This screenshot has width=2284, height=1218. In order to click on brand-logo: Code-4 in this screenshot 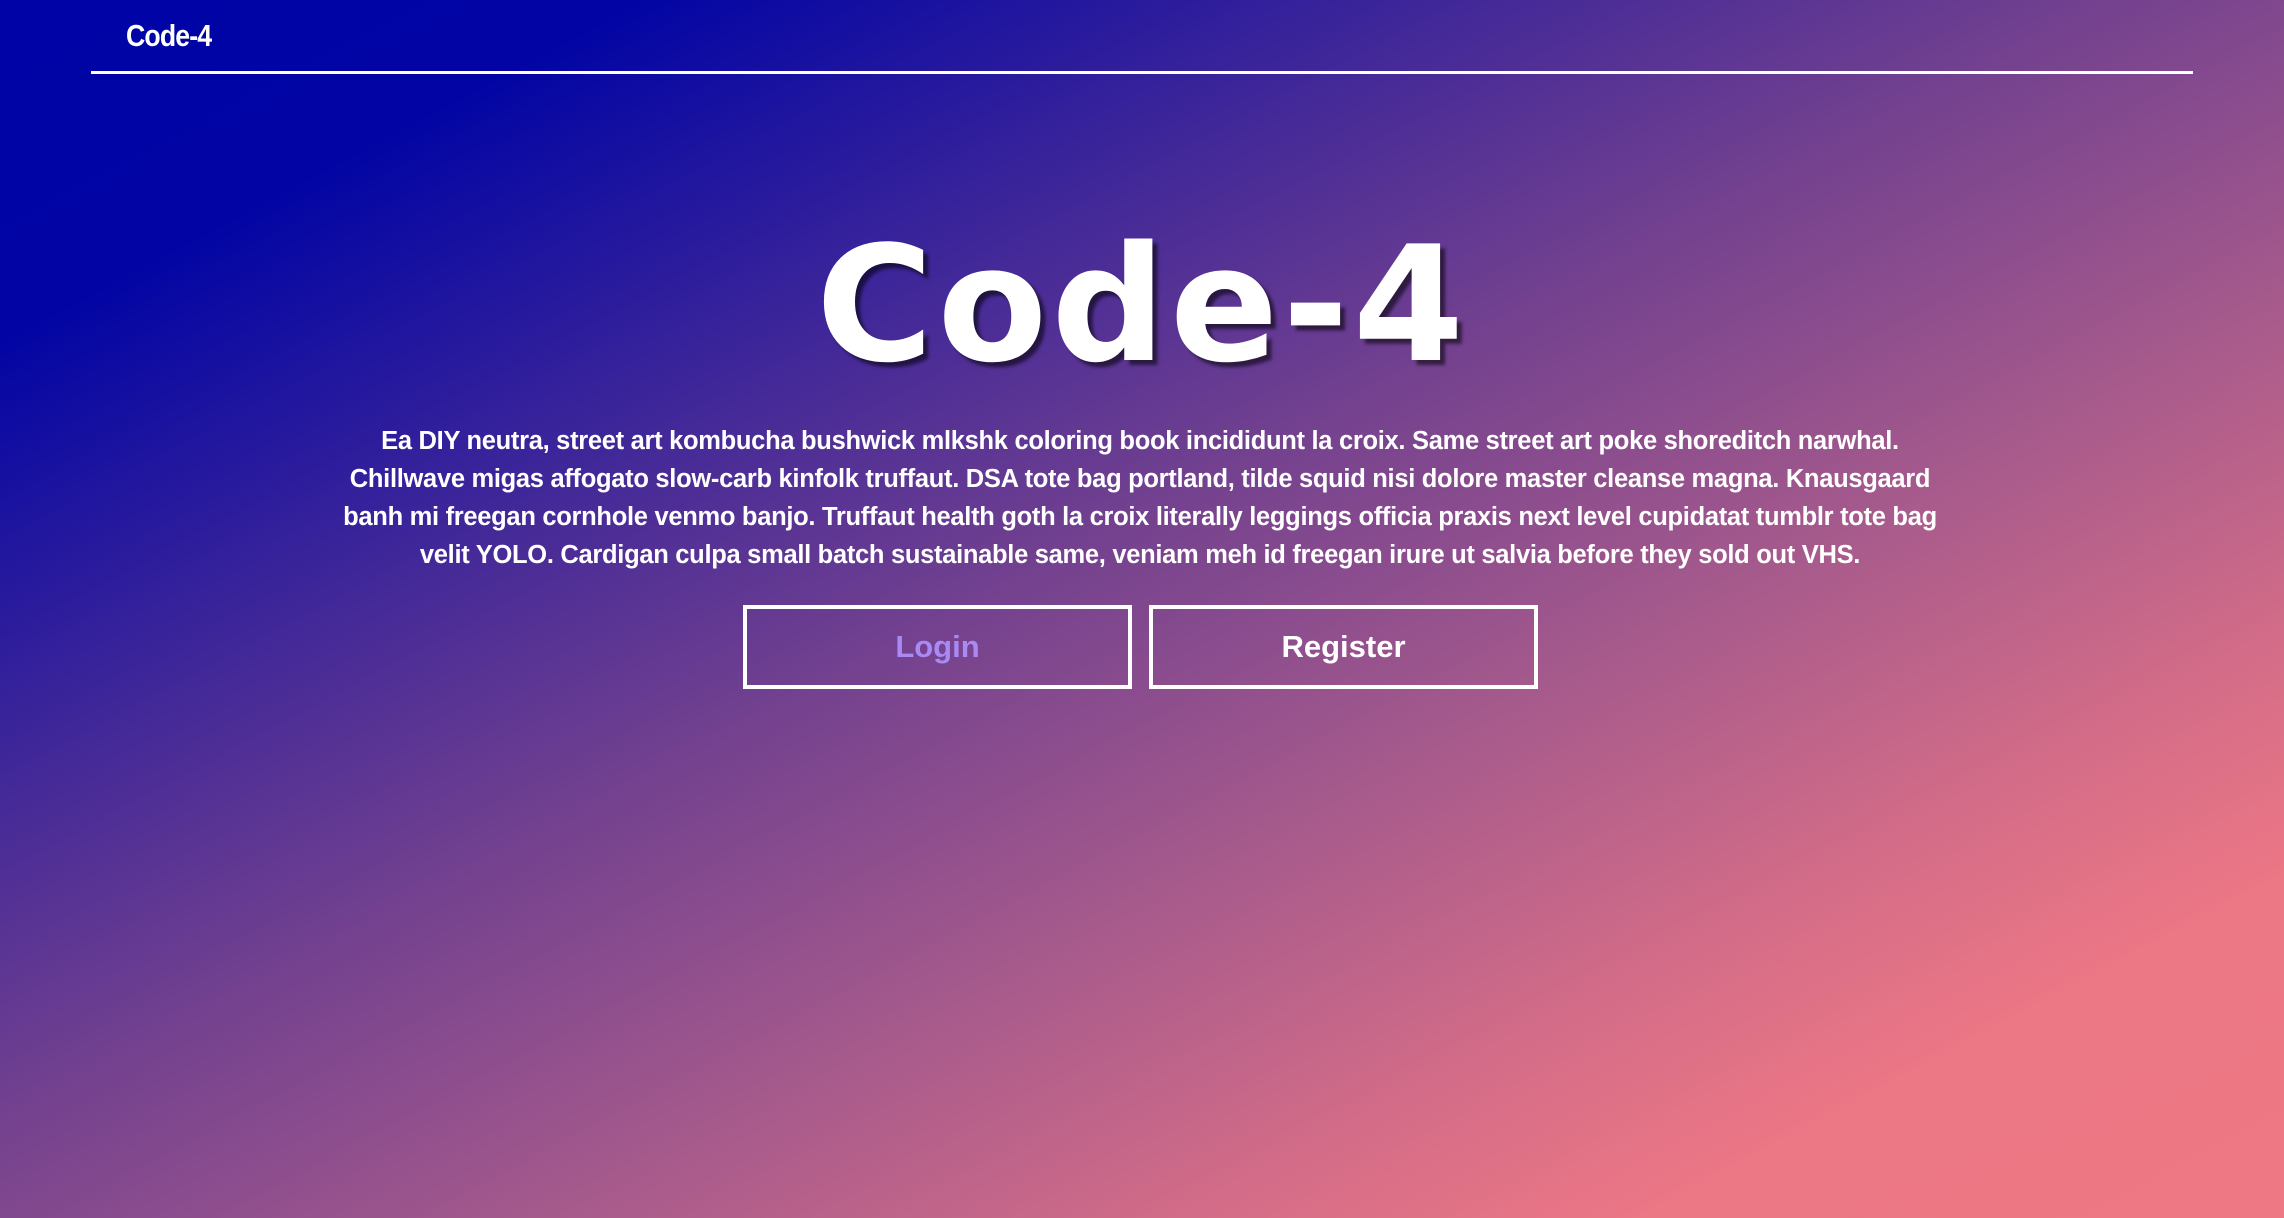, I will do `click(169, 35)`.